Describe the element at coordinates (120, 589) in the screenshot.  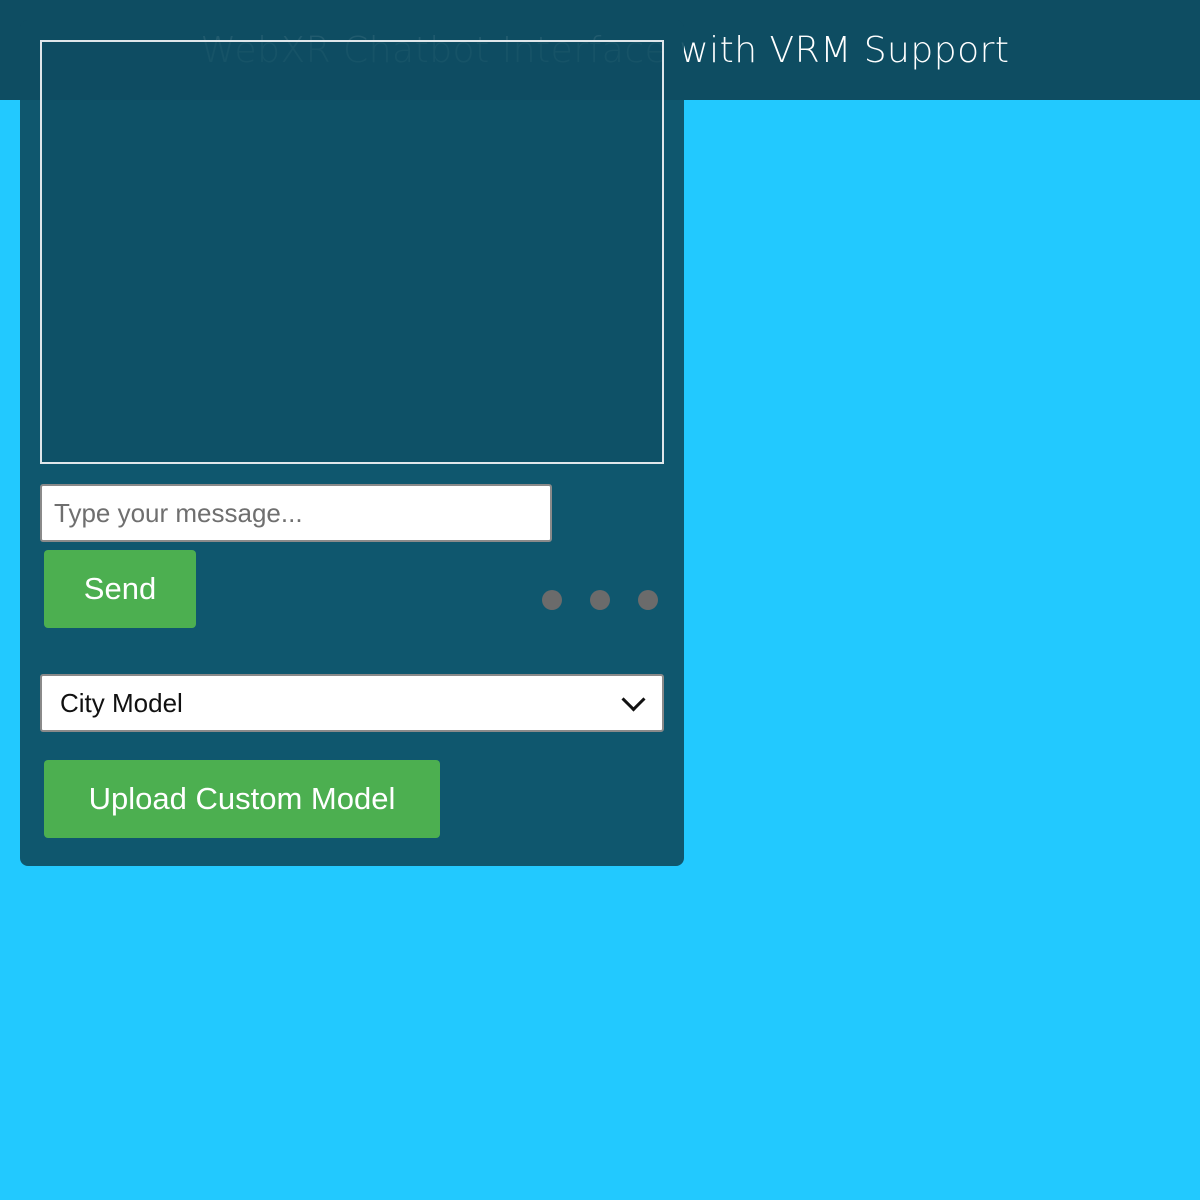
I see `send-button: Send` at that location.